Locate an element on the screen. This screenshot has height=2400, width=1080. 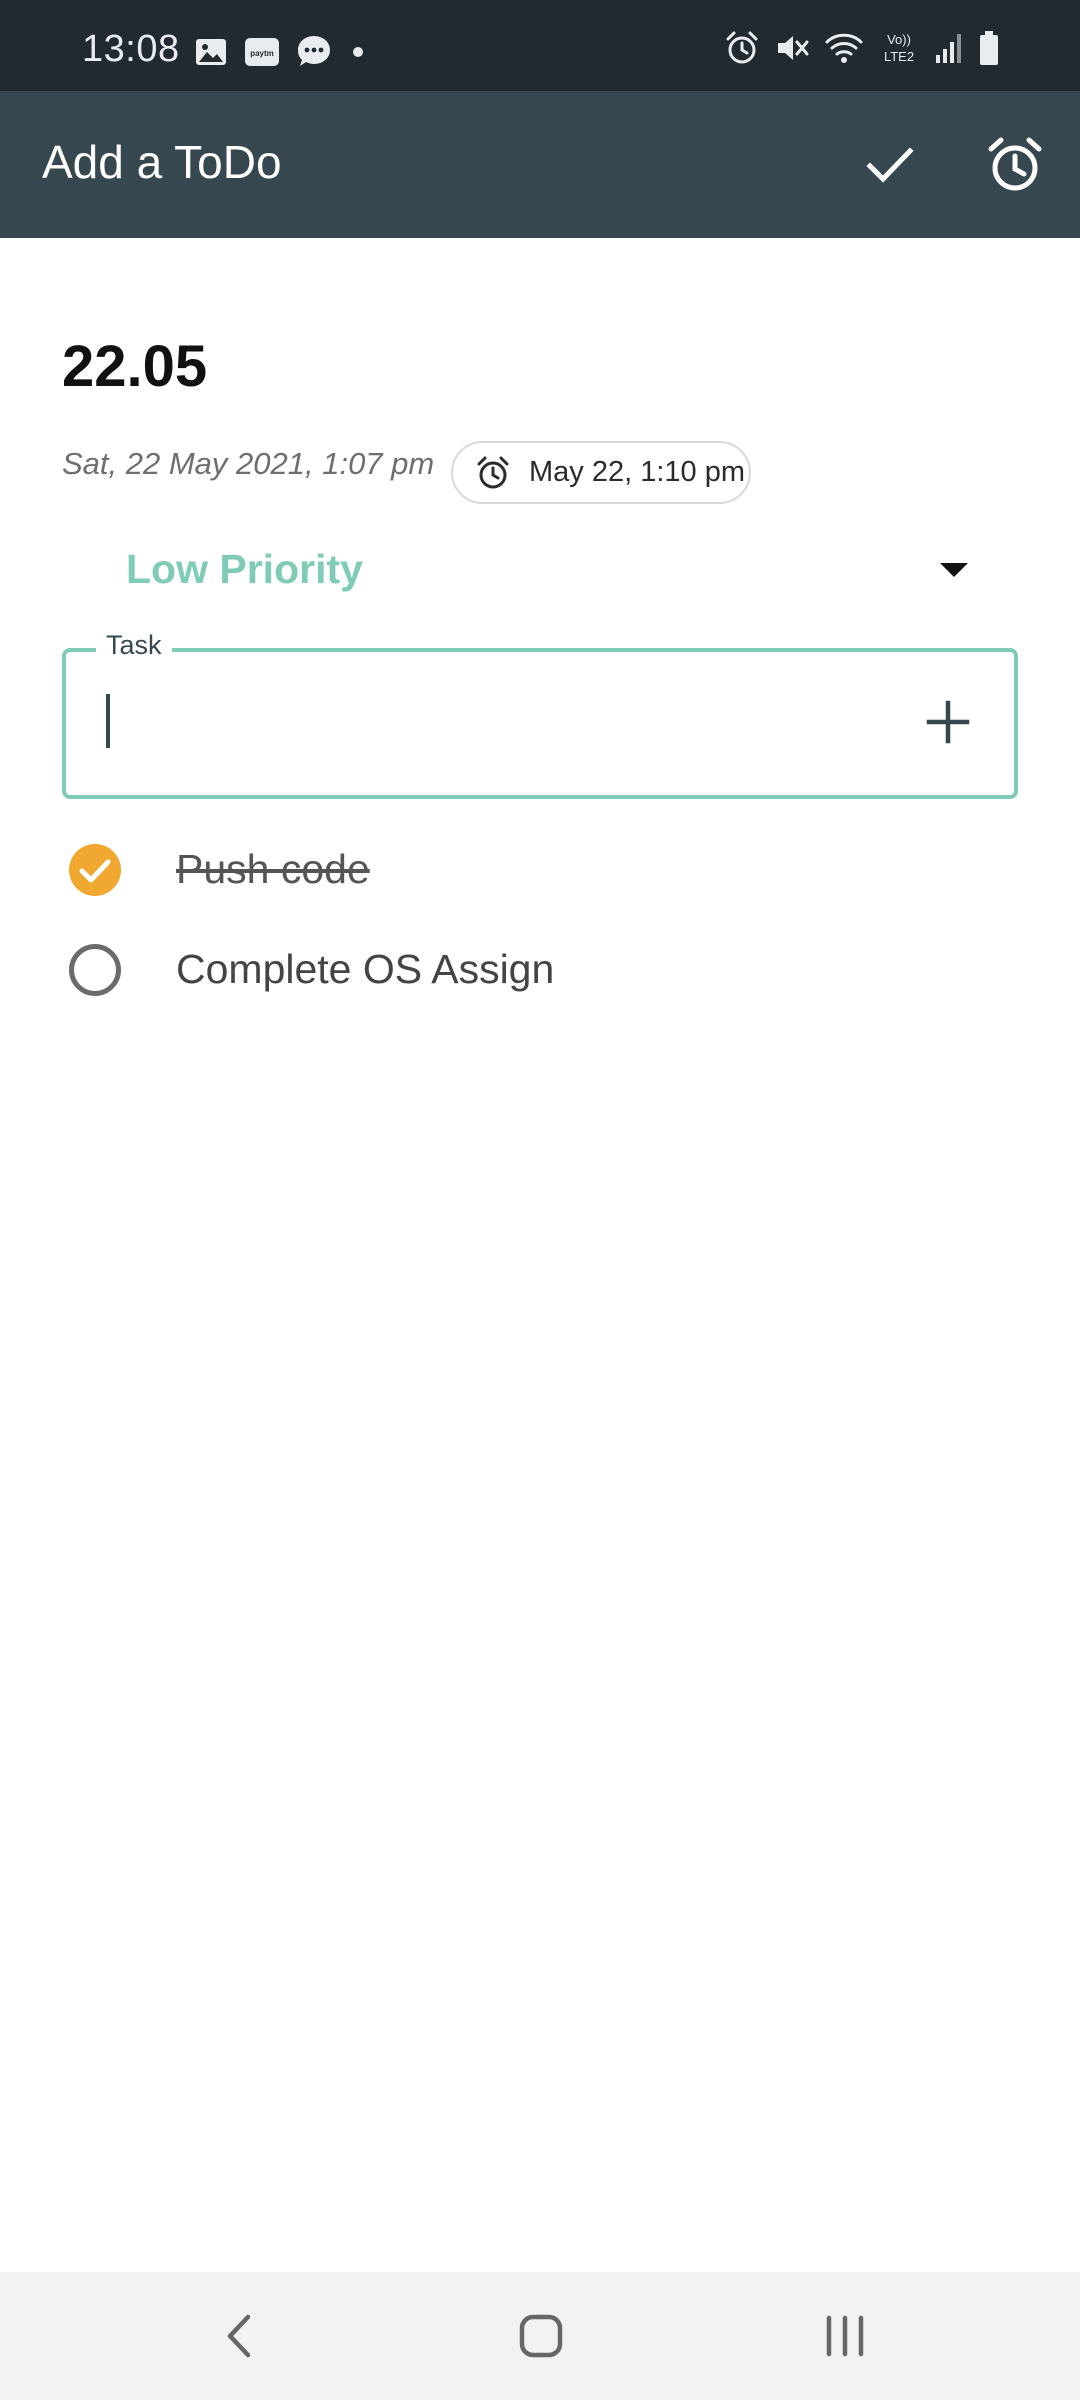
recents-button is located at coordinates (845, 2336).